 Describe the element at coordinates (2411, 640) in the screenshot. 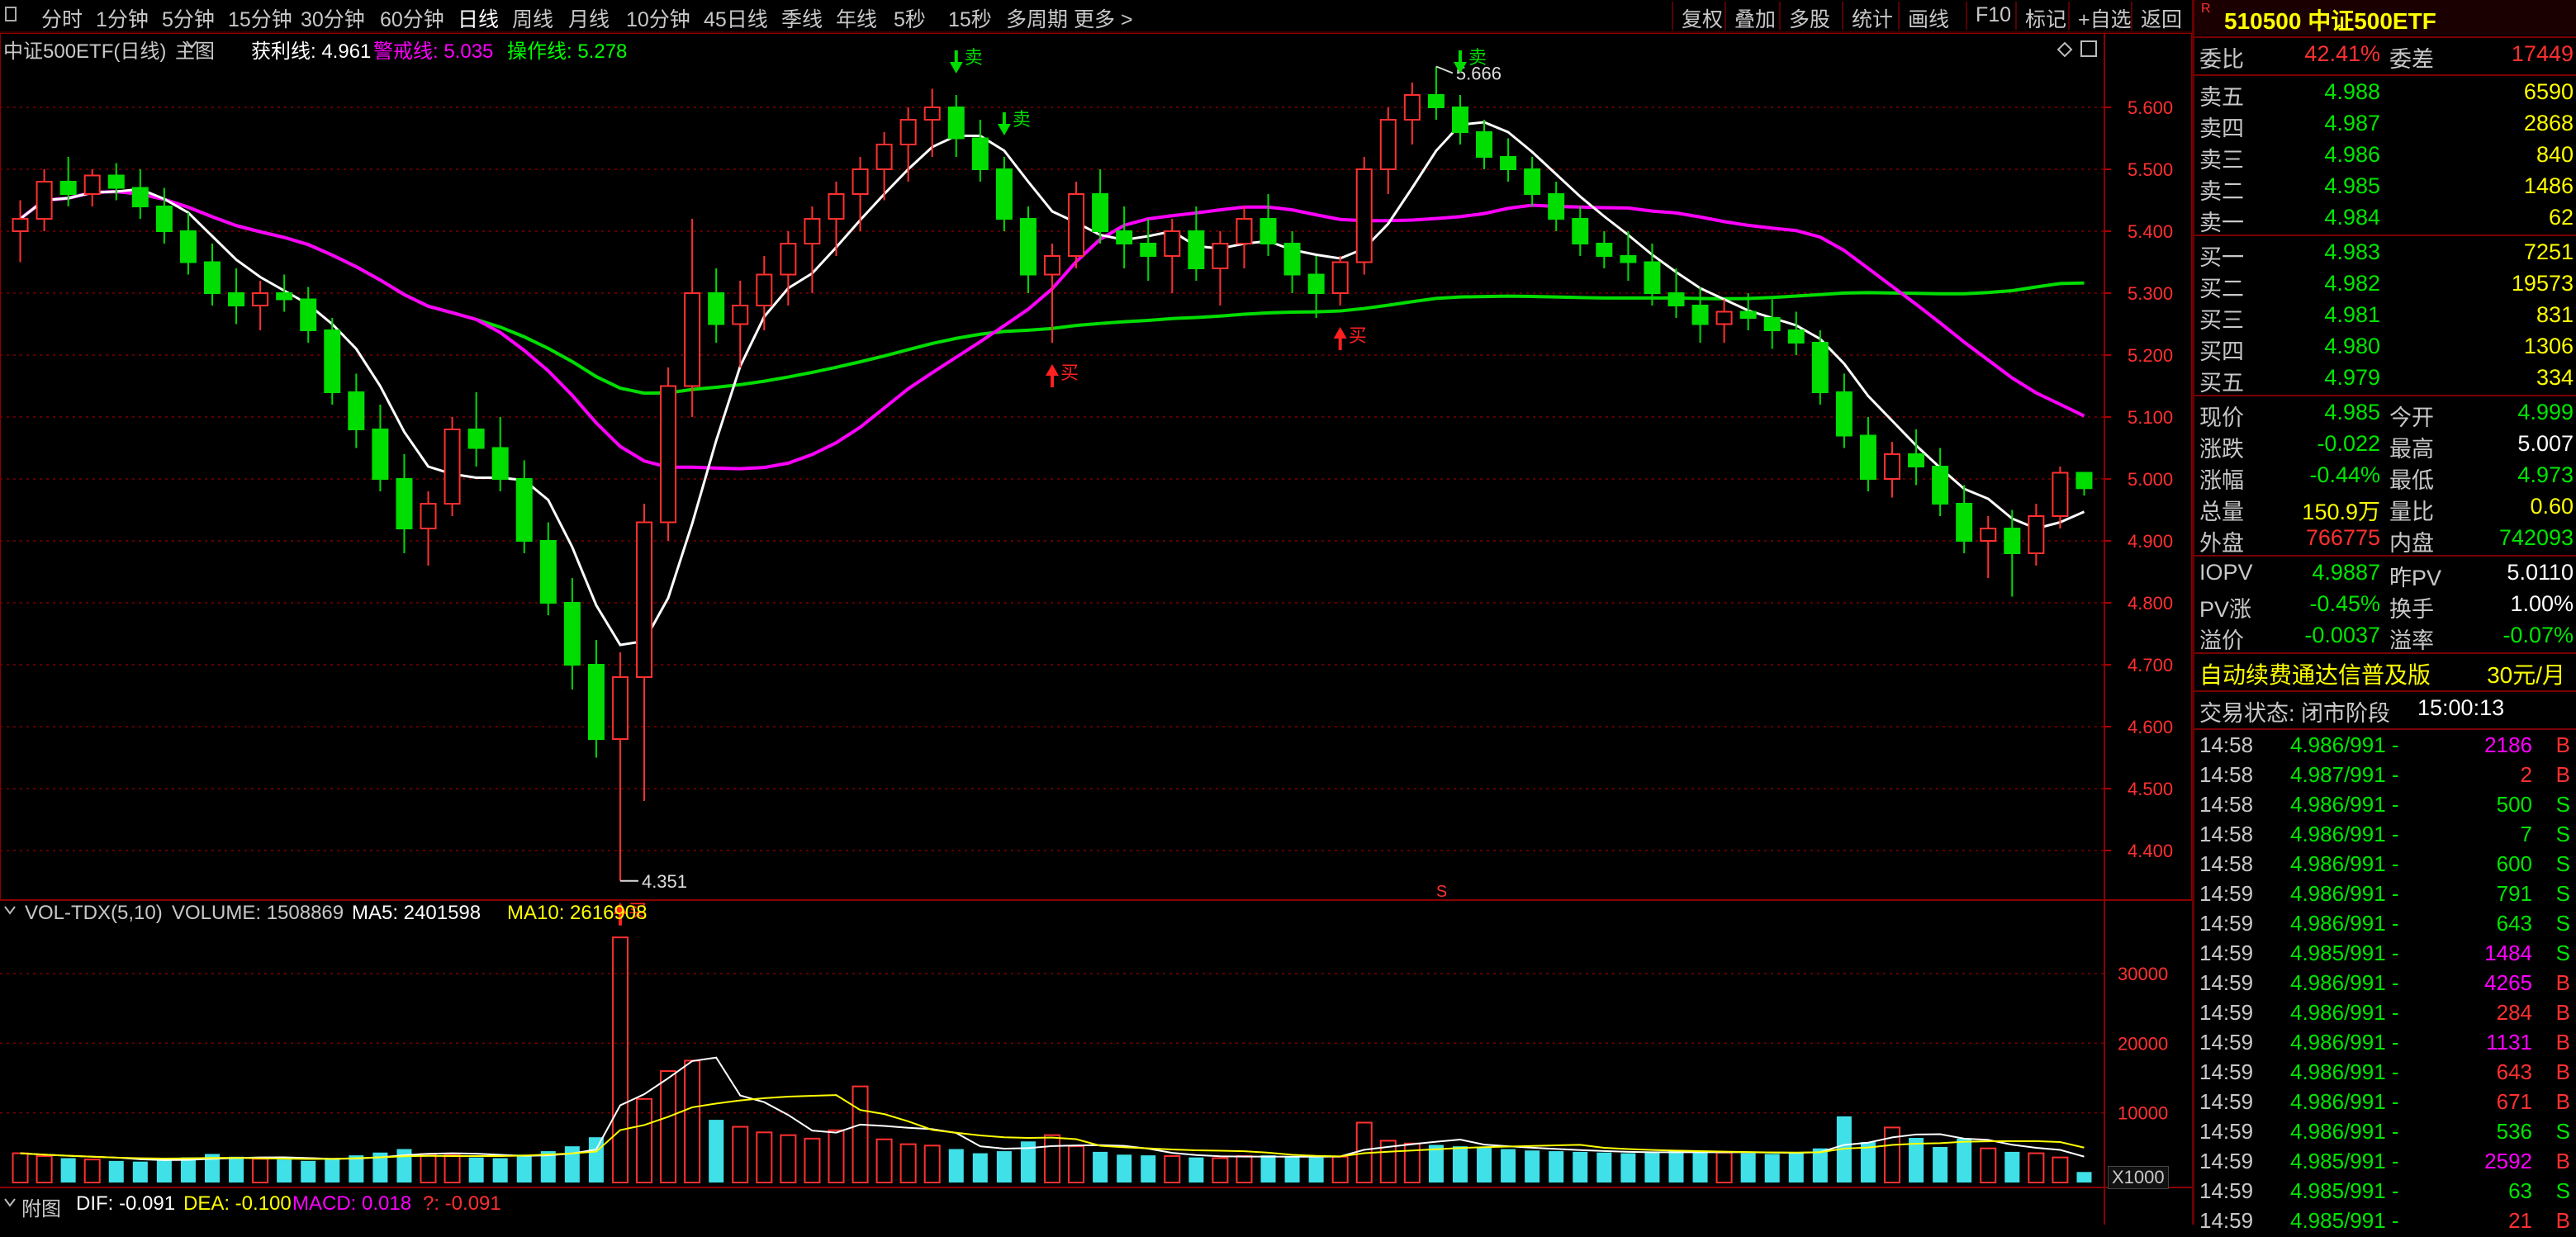

I see `iopv-label: 溢率` at that location.